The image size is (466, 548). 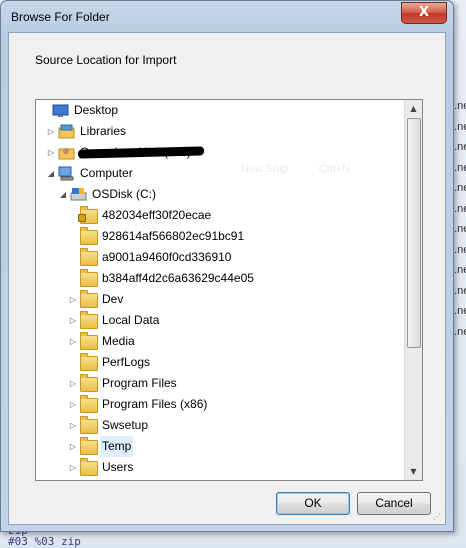 I want to click on dialog-title: Browse For Folder, so click(x=60, y=17).